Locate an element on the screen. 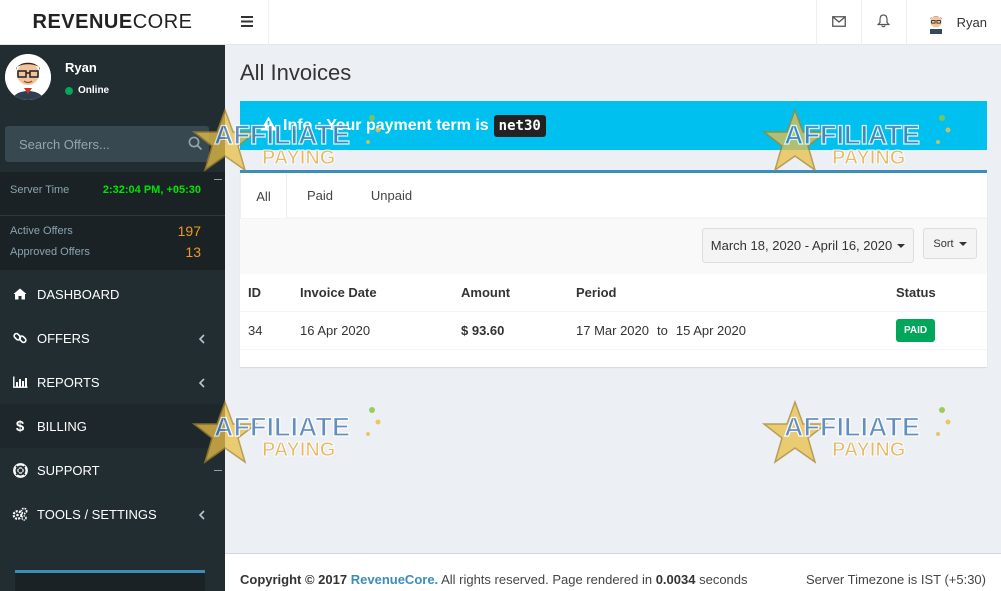 This screenshot has width=1001, height=591. info-alert: Info : Your payment term is net30 is located at coordinates (613, 125).